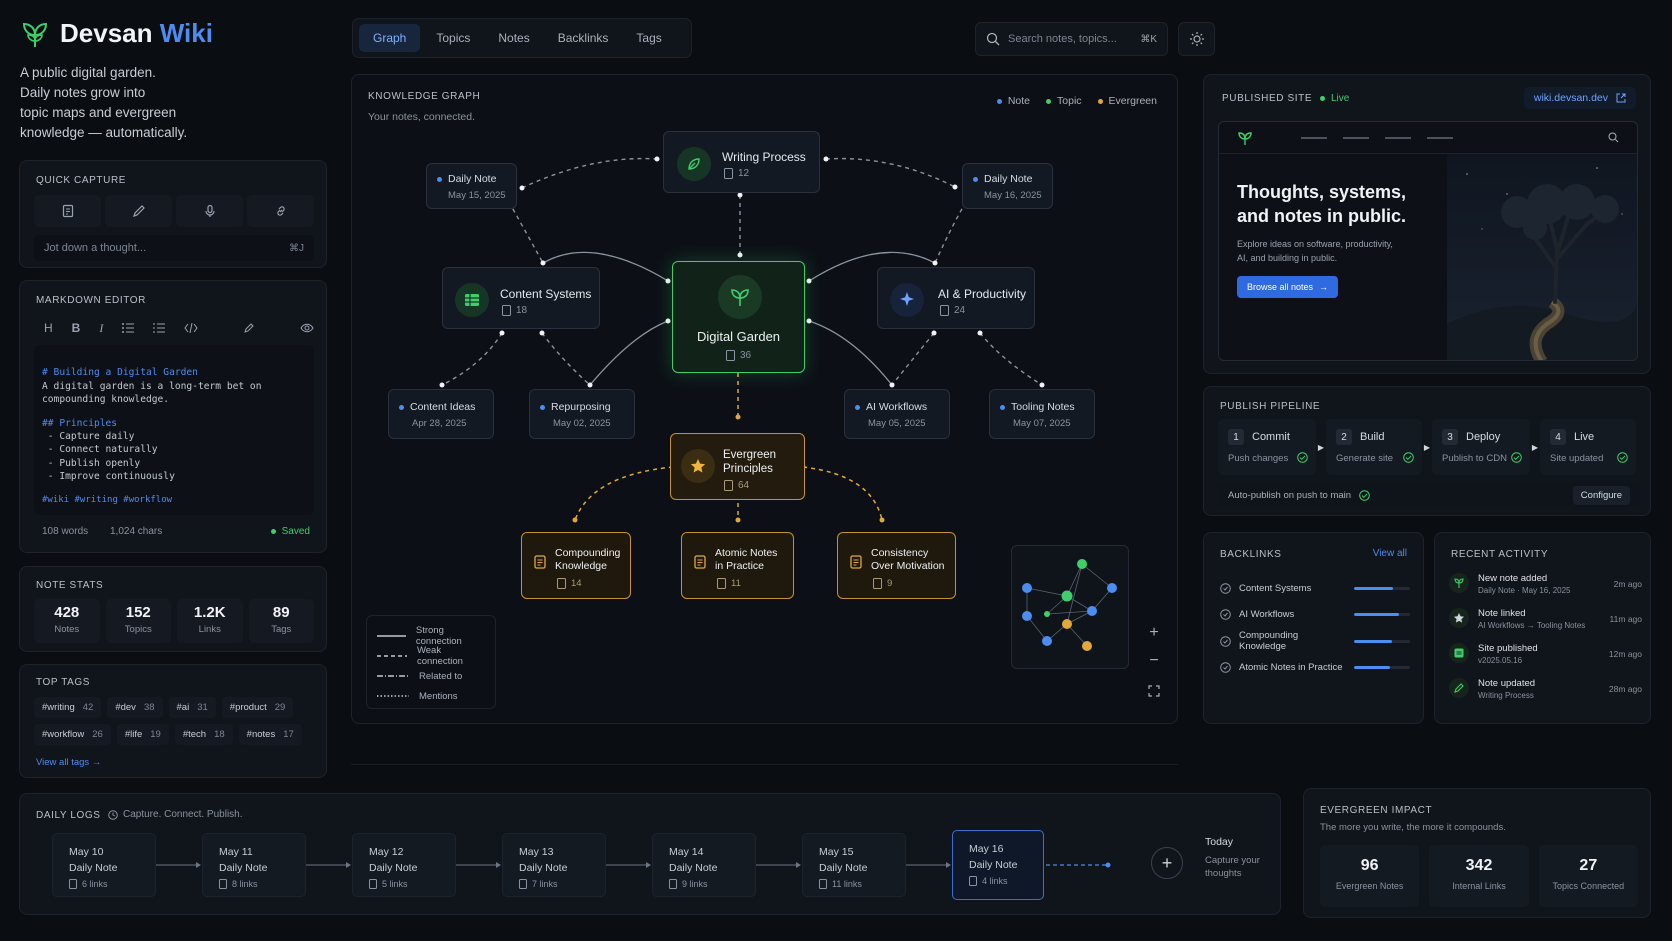 The width and height of the screenshot is (1672, 941). What do you see at coordinates (441, 414) in the screenshot?
I see `node-content-ideas: Content Ideas Apr 28, 2025` at bounding box center [441, 414].